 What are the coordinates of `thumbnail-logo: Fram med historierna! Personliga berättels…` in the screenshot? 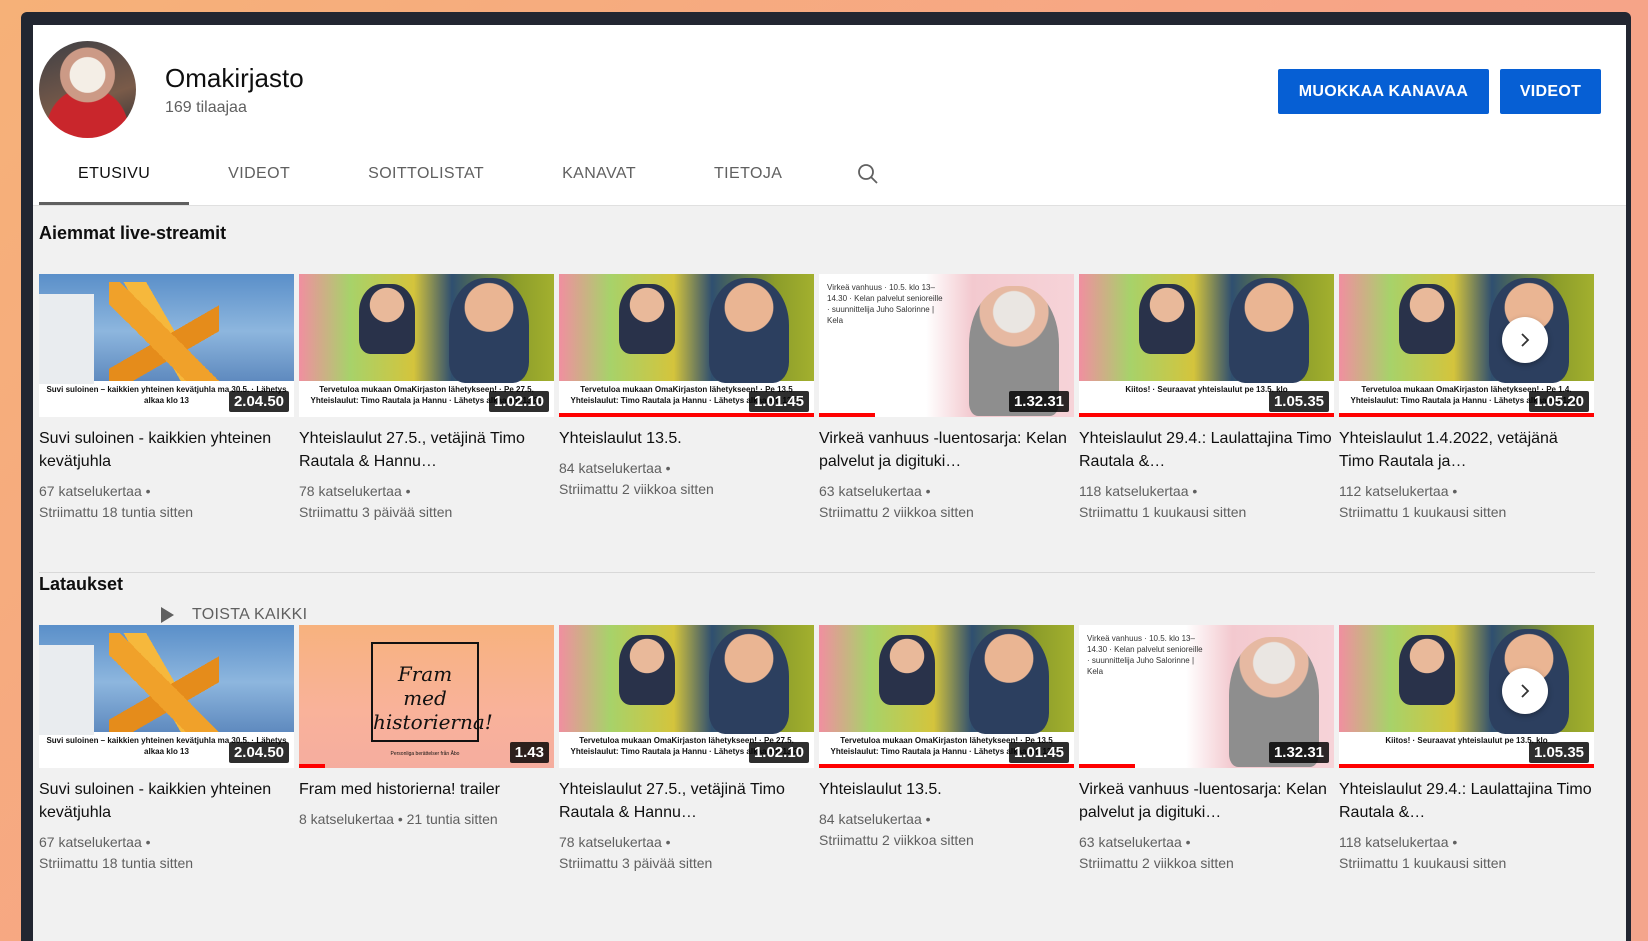 It's located at (432, 699).